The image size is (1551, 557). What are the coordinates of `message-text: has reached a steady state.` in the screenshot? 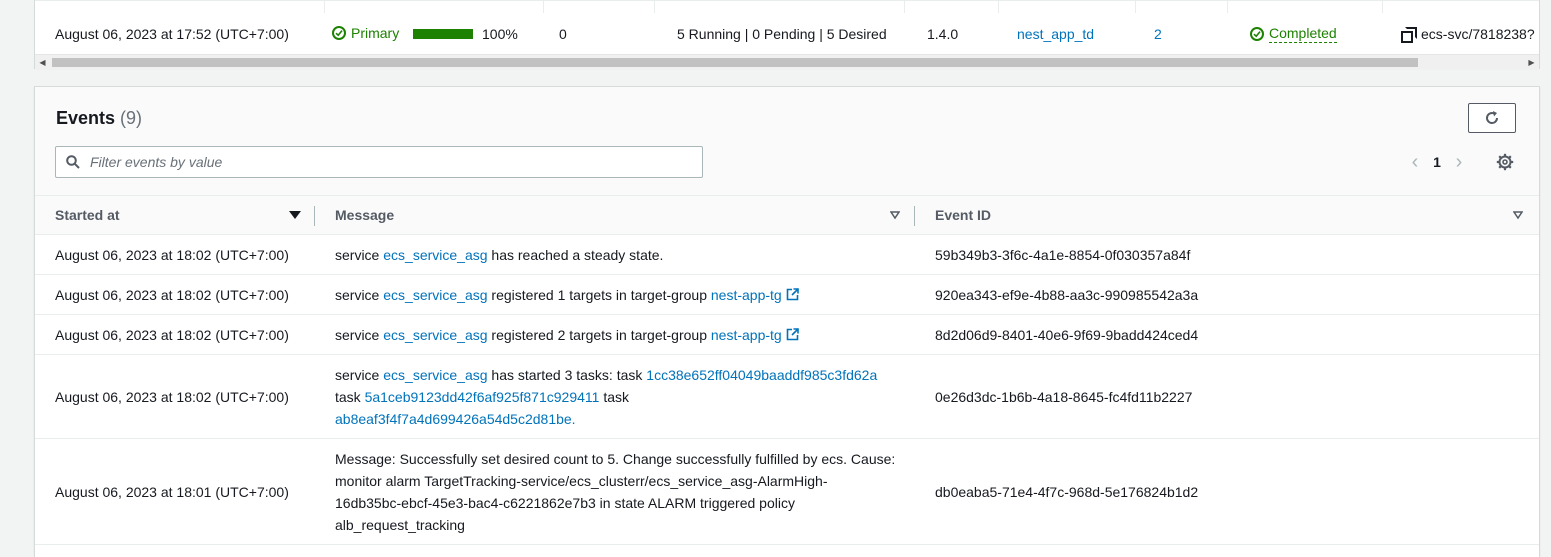 It's located at (577, 255).